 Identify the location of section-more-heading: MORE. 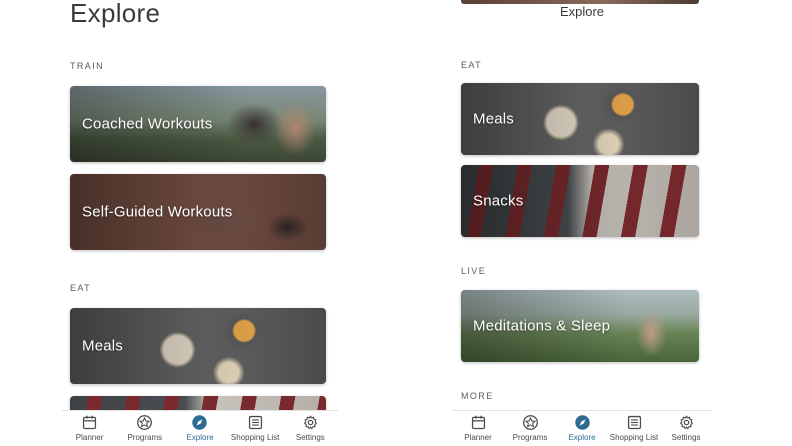
(477, 396).